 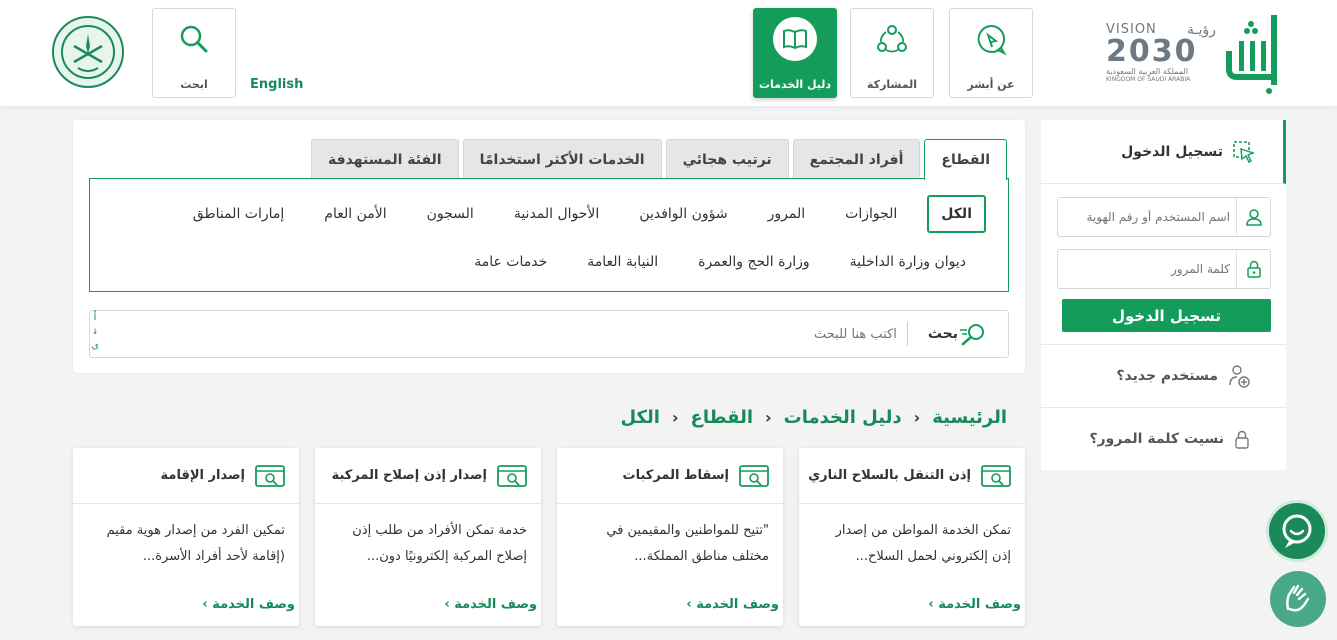 I want to click on sector-chip: الأمن العام, so click(x=355, y=214).